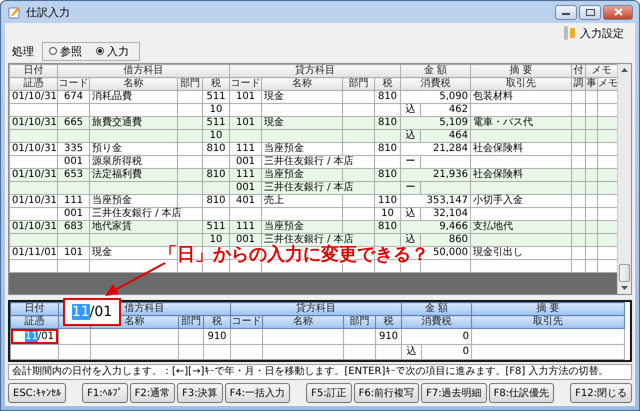 This screenshot has width=640, height=411. I want to click on close-icon, so click(618, 12).